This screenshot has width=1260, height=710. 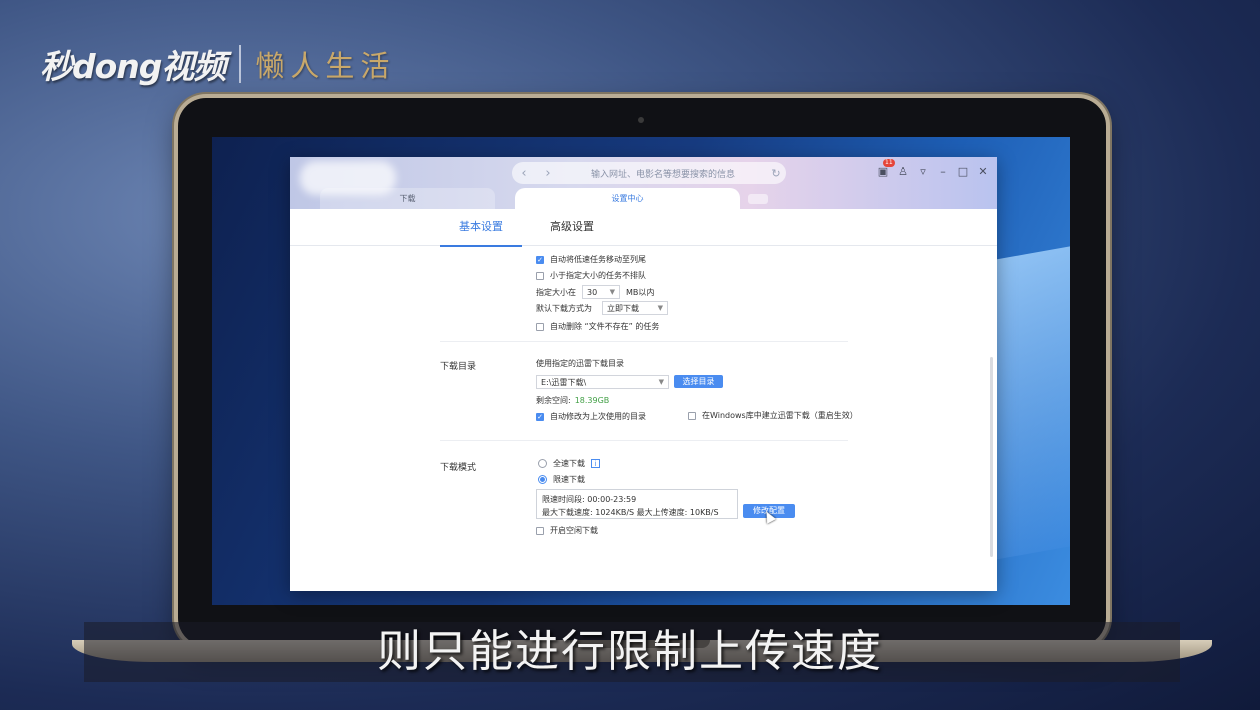 I want to click on dir-select-row: E:\迅雷下载\ ▼, so click(x=602, y=382).